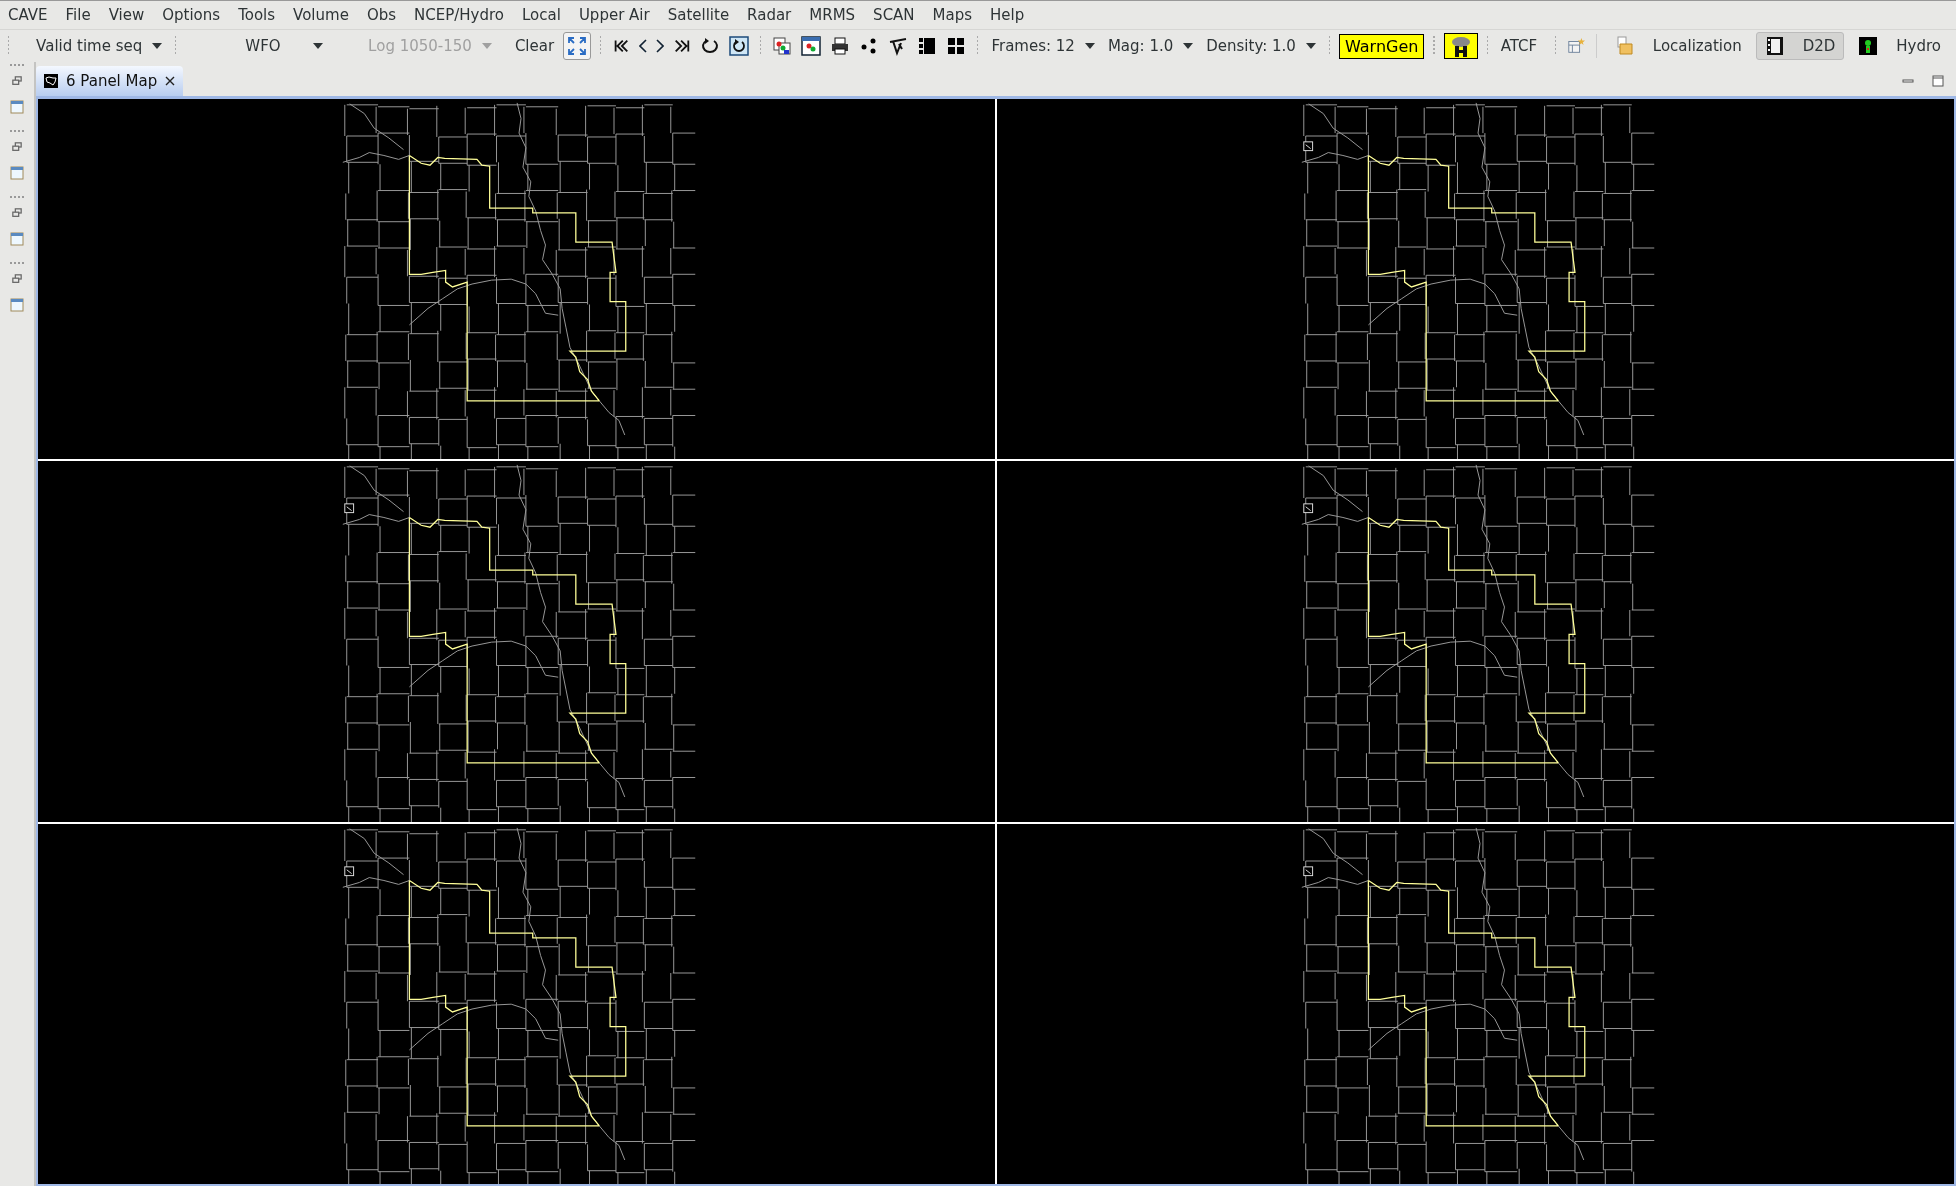 The height and width of the screenshot is (1186, 1956). I want to click on menu-item: Volume, so click(321, 15).